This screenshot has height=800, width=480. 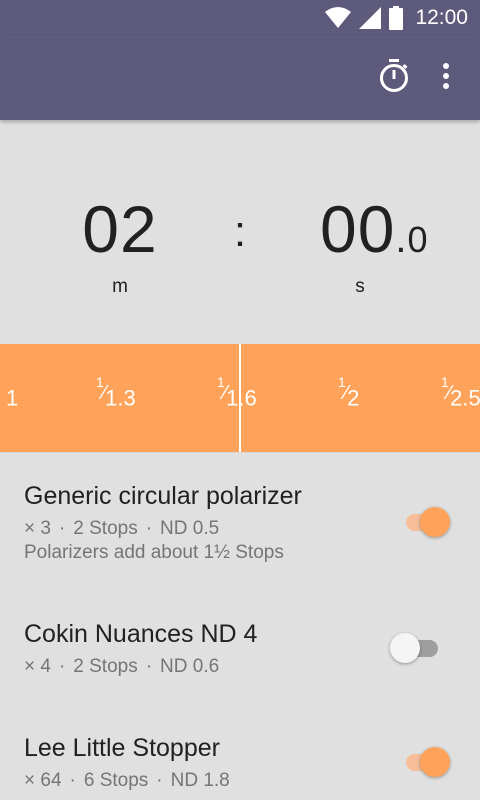 I want to click on aperture-stop: 1⁄1.3, so click(x=116, y=392).